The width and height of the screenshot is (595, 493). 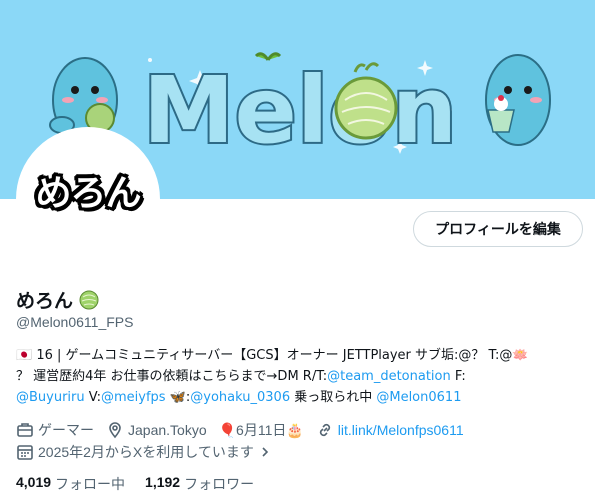 What do you see at coordinates (34, 482) in the screenshot?
I see `following-count: 4,019` at bounding box center [34, 482].